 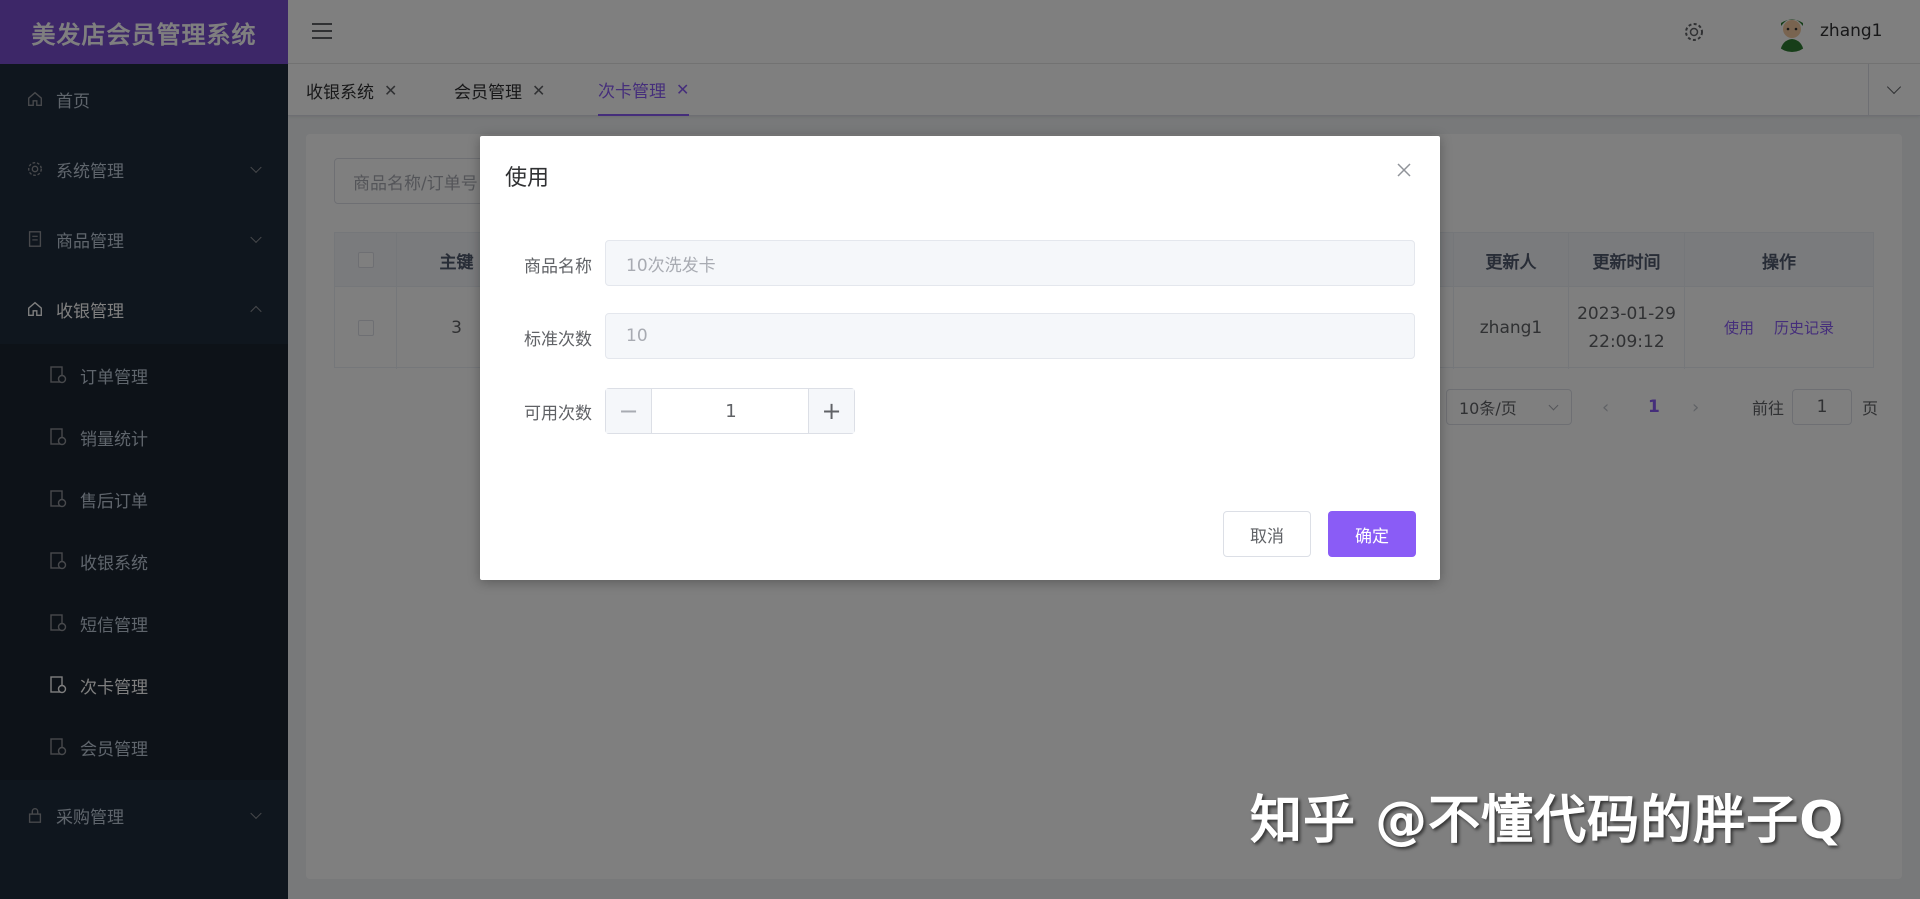 What do you see at coordinates (1010, 336) in the screenshot?
I see `standard-count-field: 10` at bounding box center [1010, 336].